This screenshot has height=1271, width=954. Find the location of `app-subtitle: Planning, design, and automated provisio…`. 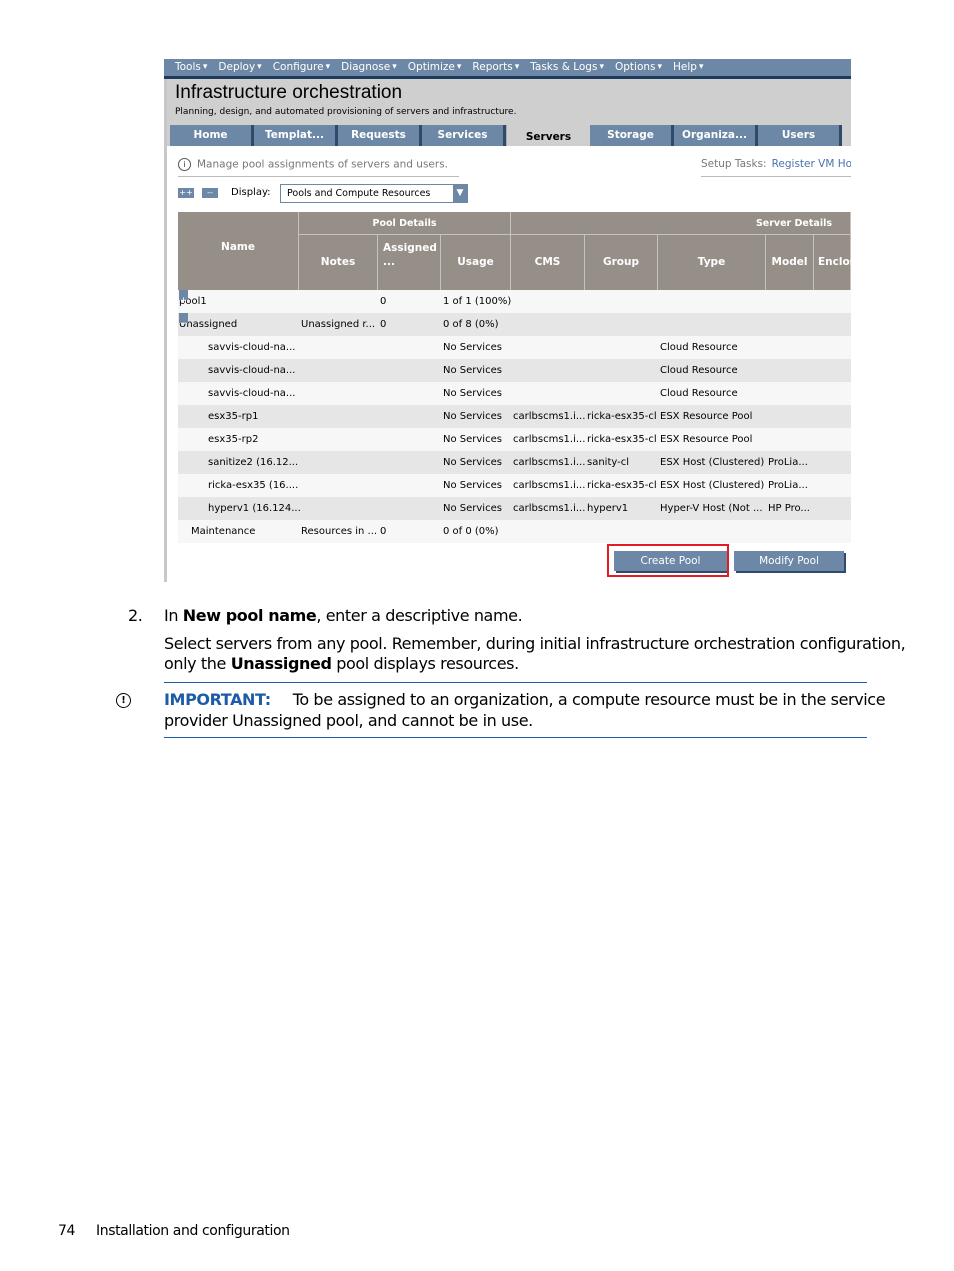

app-subtitle: Planning, design, and automated provisio… is located at coordinates (346, 112).